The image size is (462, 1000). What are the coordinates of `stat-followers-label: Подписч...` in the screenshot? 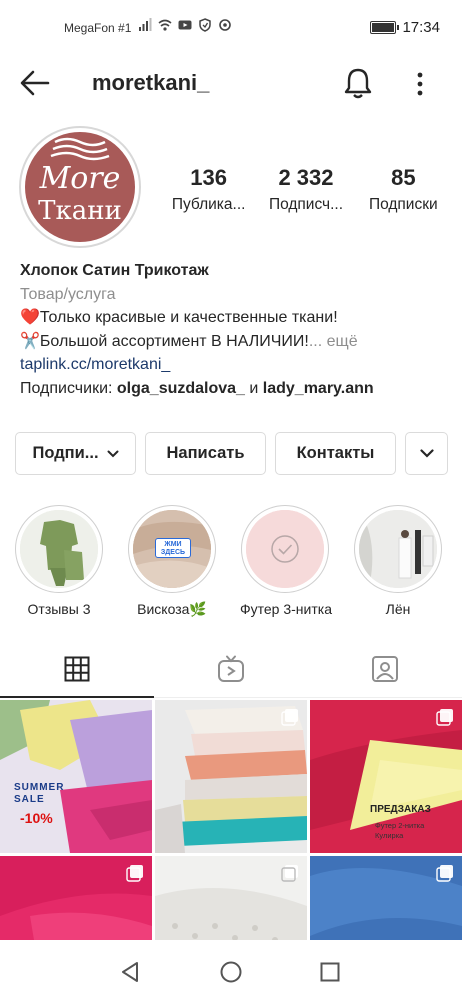 It's located at (306, 204).